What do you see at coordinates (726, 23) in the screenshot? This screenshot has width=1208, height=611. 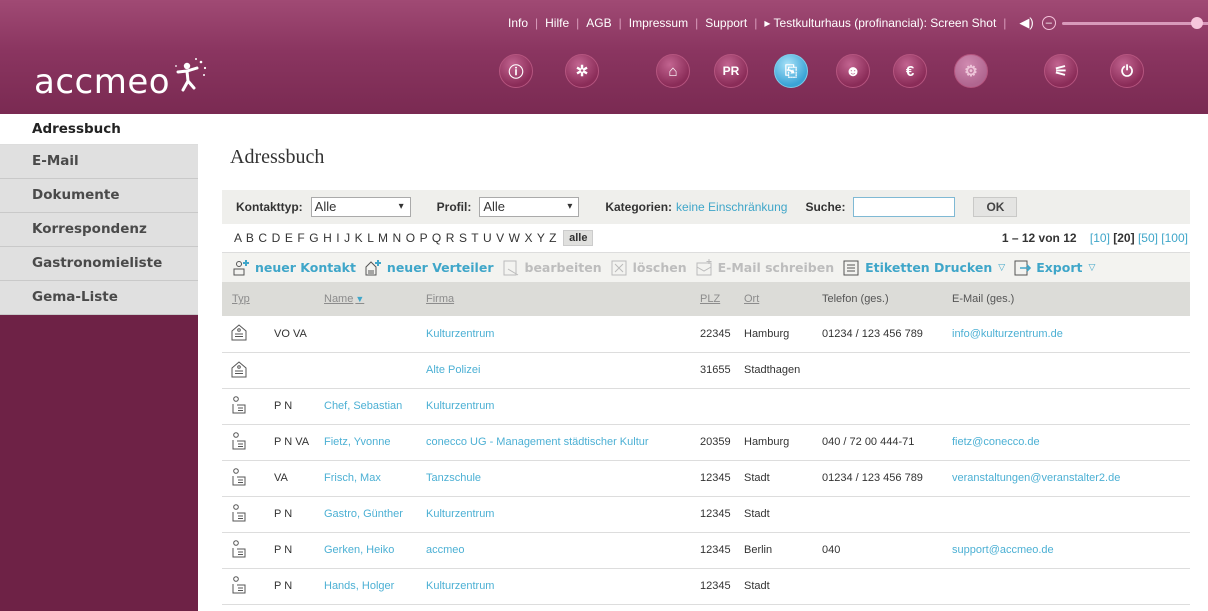 I see `top-link-support: Support` at bounding box center [726, 23].